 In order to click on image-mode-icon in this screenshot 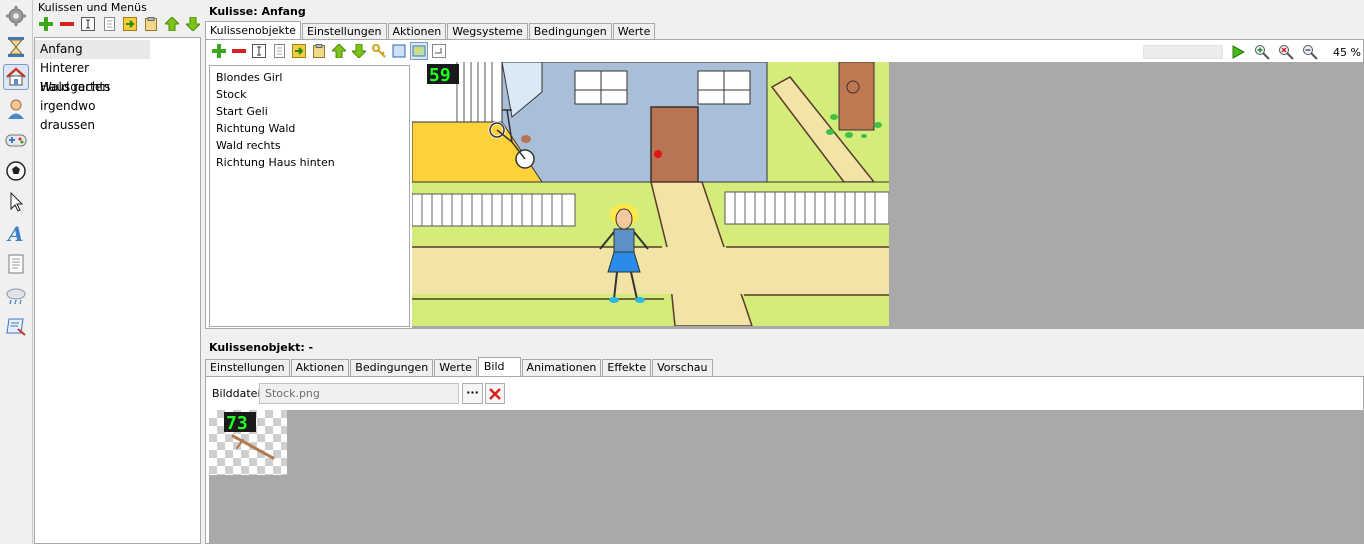, I will do `click(419, 51)`.